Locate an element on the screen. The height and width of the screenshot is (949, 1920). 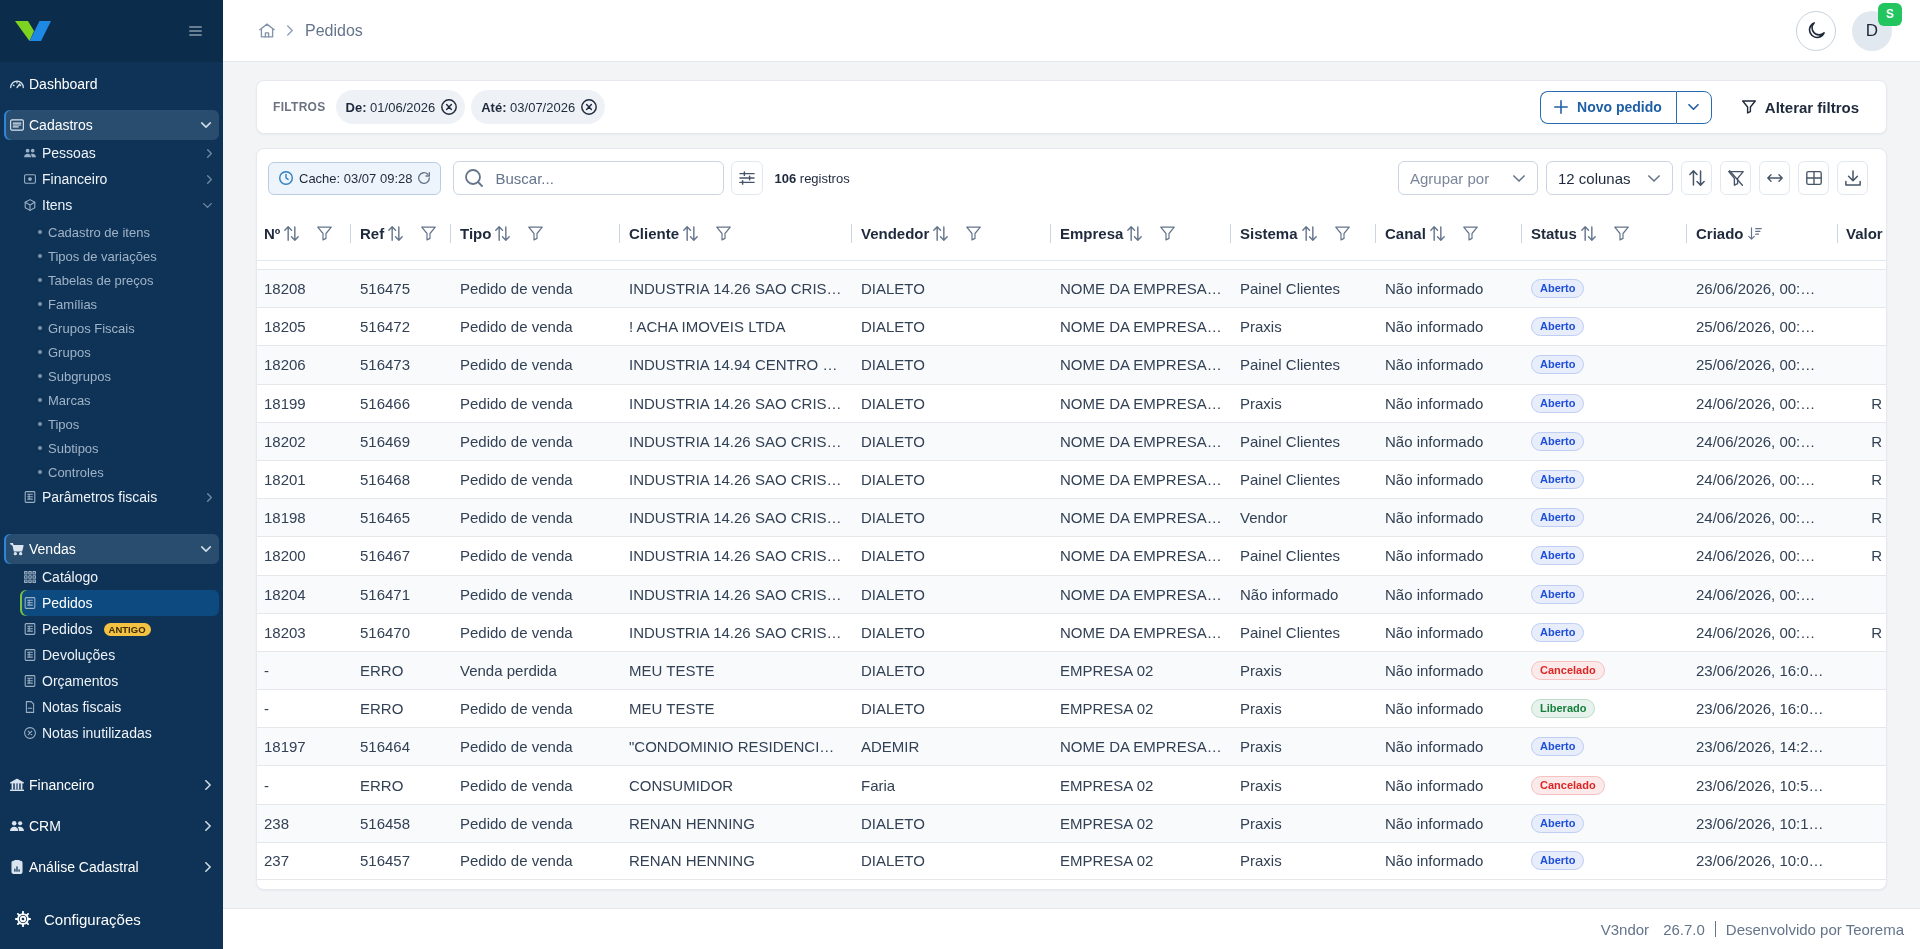
nav-item: Notas inutilizadas is located at coordinates (119, 733).